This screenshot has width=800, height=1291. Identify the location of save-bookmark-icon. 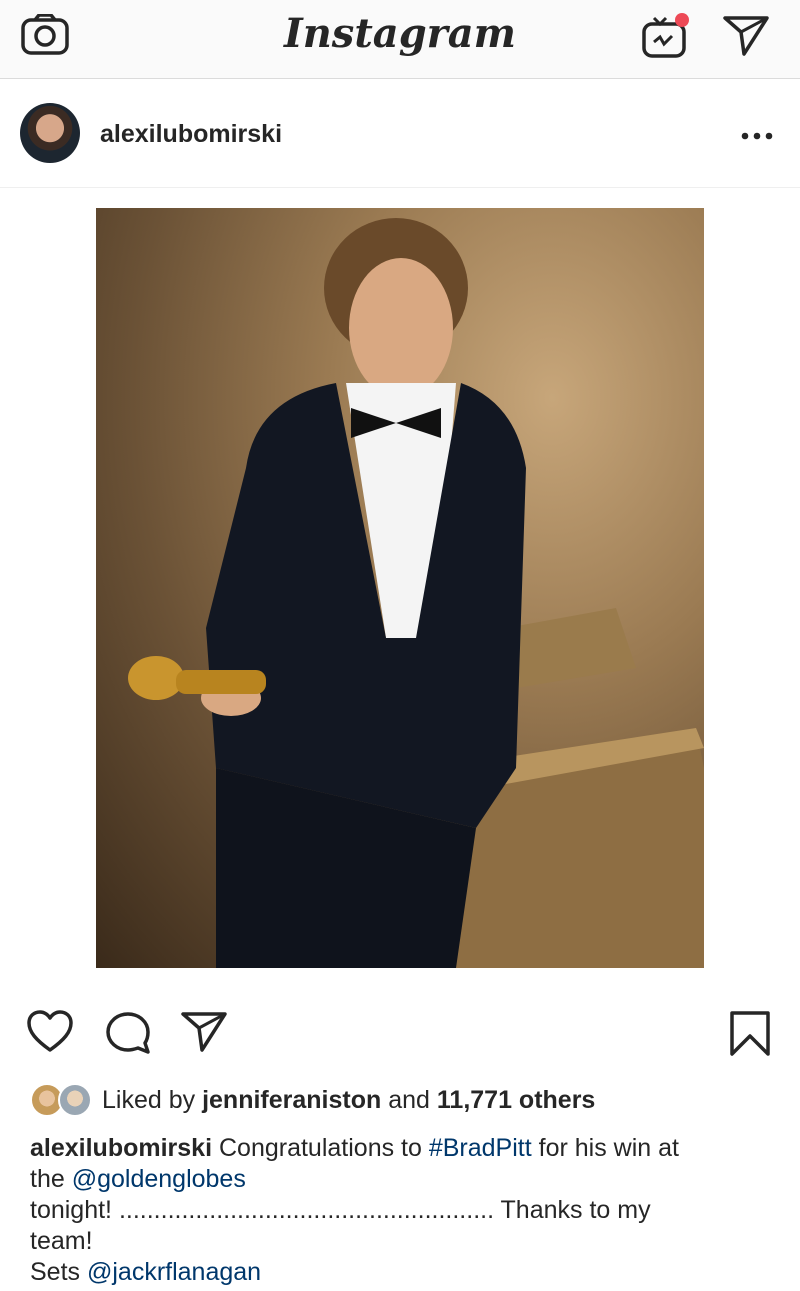
(750, 1034).